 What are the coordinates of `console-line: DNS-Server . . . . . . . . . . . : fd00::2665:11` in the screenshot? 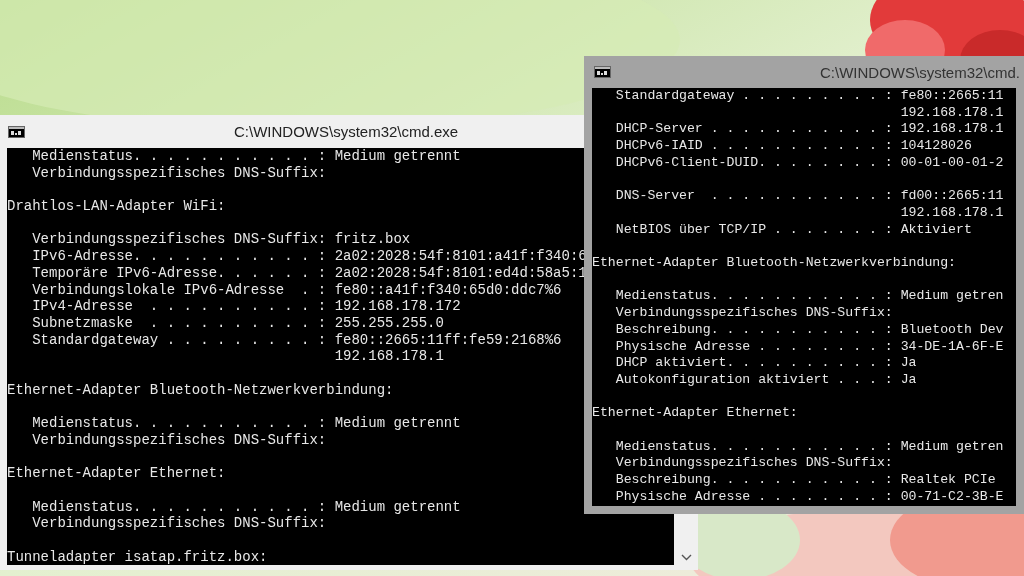 It's located at (809, 196).